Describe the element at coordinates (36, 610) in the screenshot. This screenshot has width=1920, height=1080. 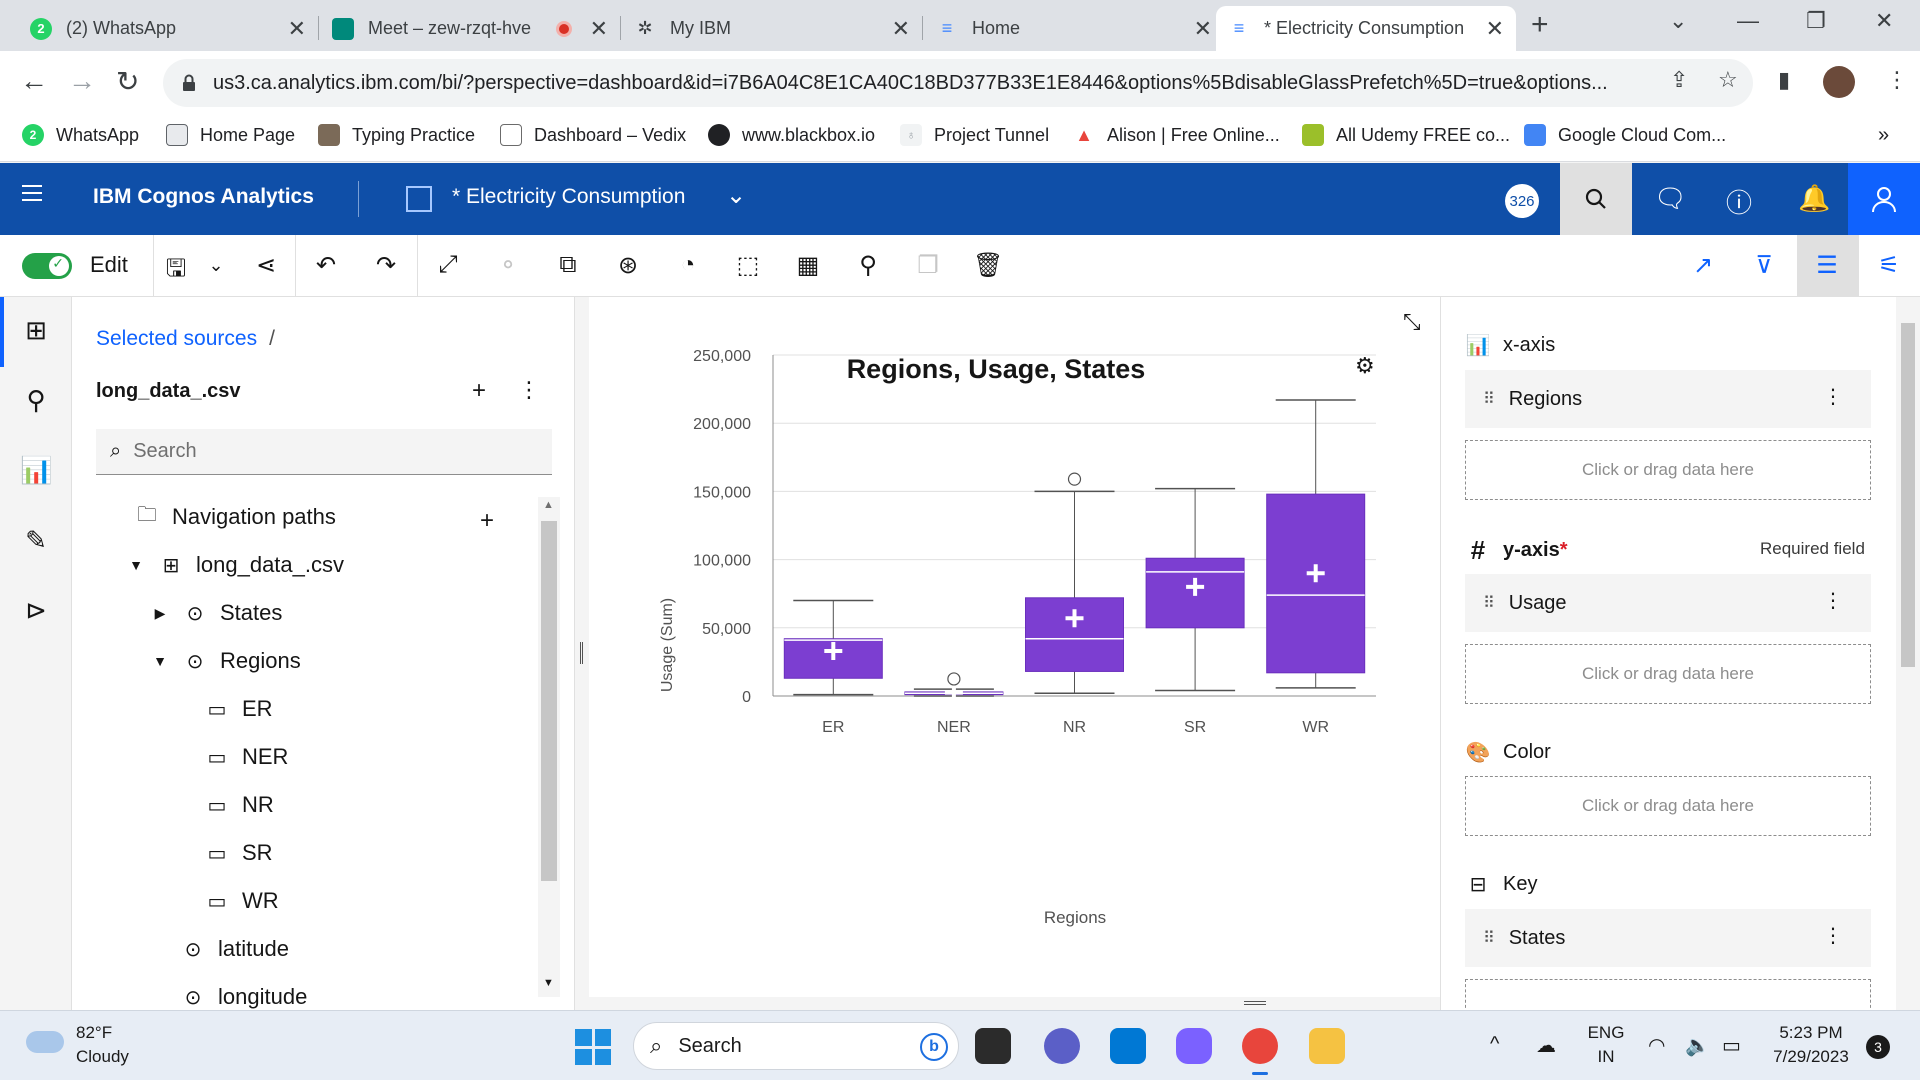
I see `navigation-icon: ⊳` at that location.